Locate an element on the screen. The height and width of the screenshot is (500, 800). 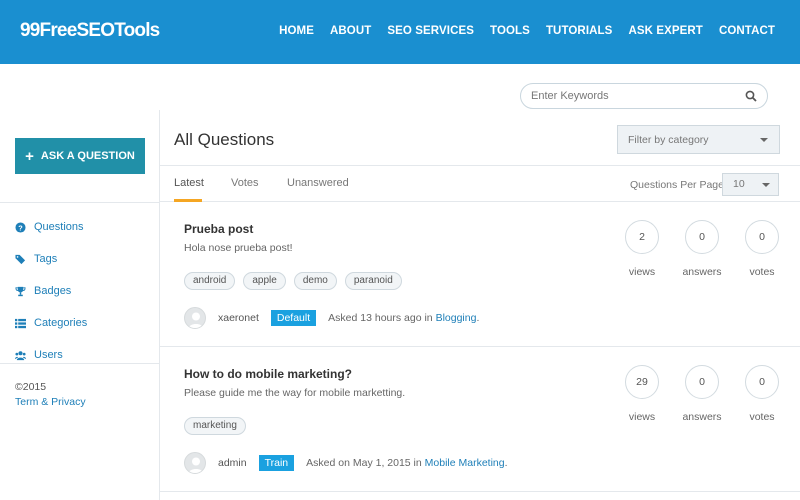
tag-chip: demo is located at coordinates (315, 281).